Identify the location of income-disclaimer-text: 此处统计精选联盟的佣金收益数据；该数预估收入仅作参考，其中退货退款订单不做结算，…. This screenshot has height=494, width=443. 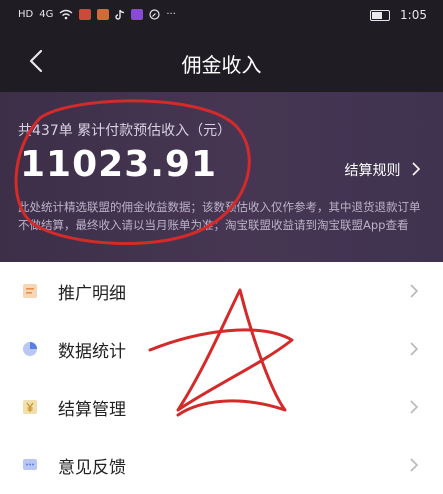
(219, 216).